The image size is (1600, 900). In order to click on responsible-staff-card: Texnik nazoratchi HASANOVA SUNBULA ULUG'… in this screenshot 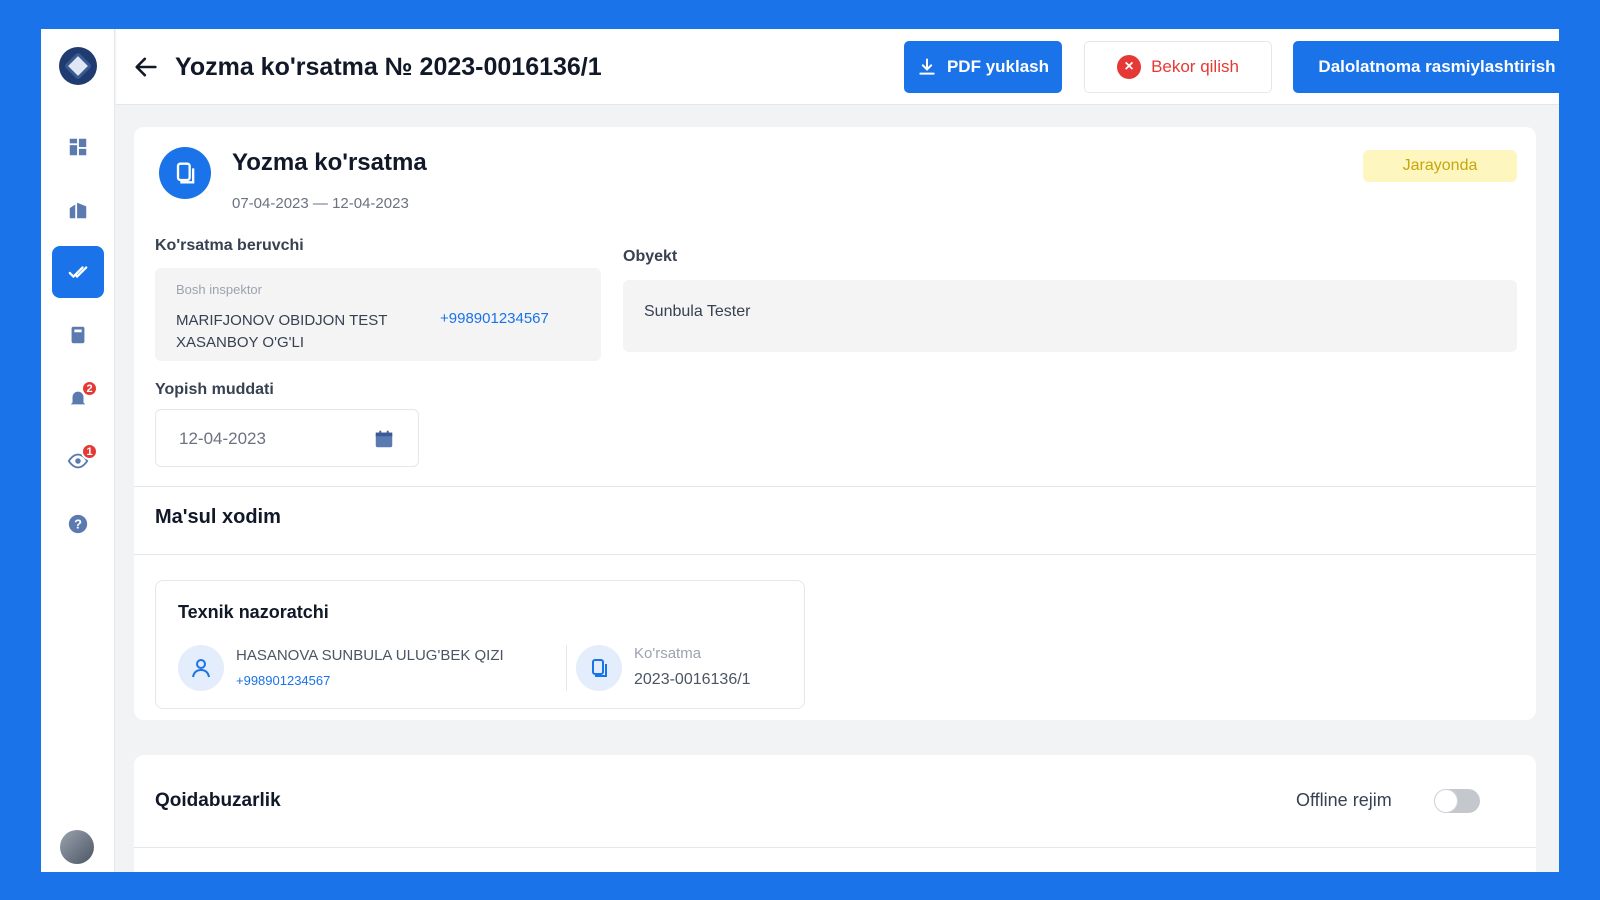, I will do `click(480, 644)`.